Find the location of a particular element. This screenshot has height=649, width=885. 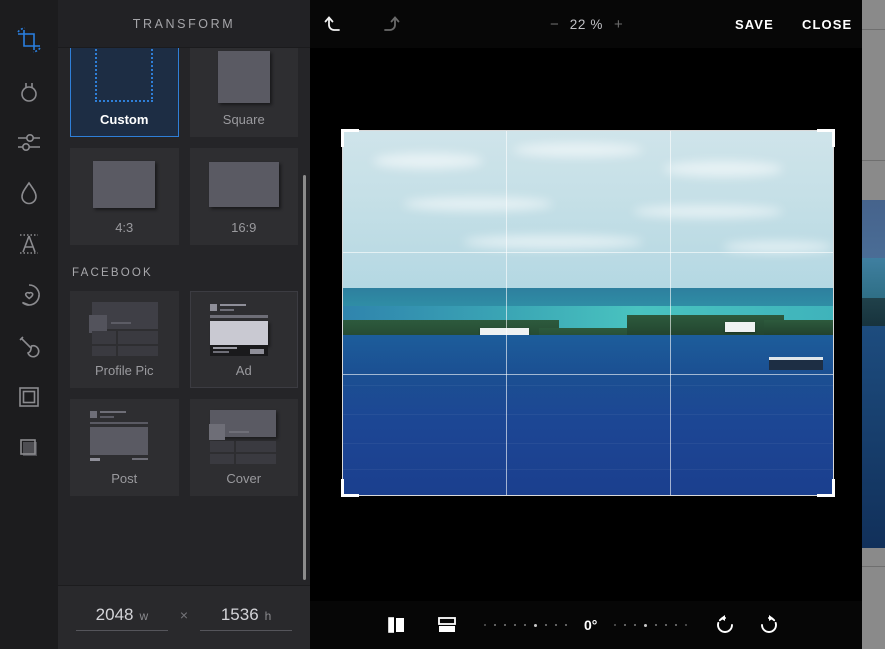

rotate-left-button is located at coordinates (725, 625).